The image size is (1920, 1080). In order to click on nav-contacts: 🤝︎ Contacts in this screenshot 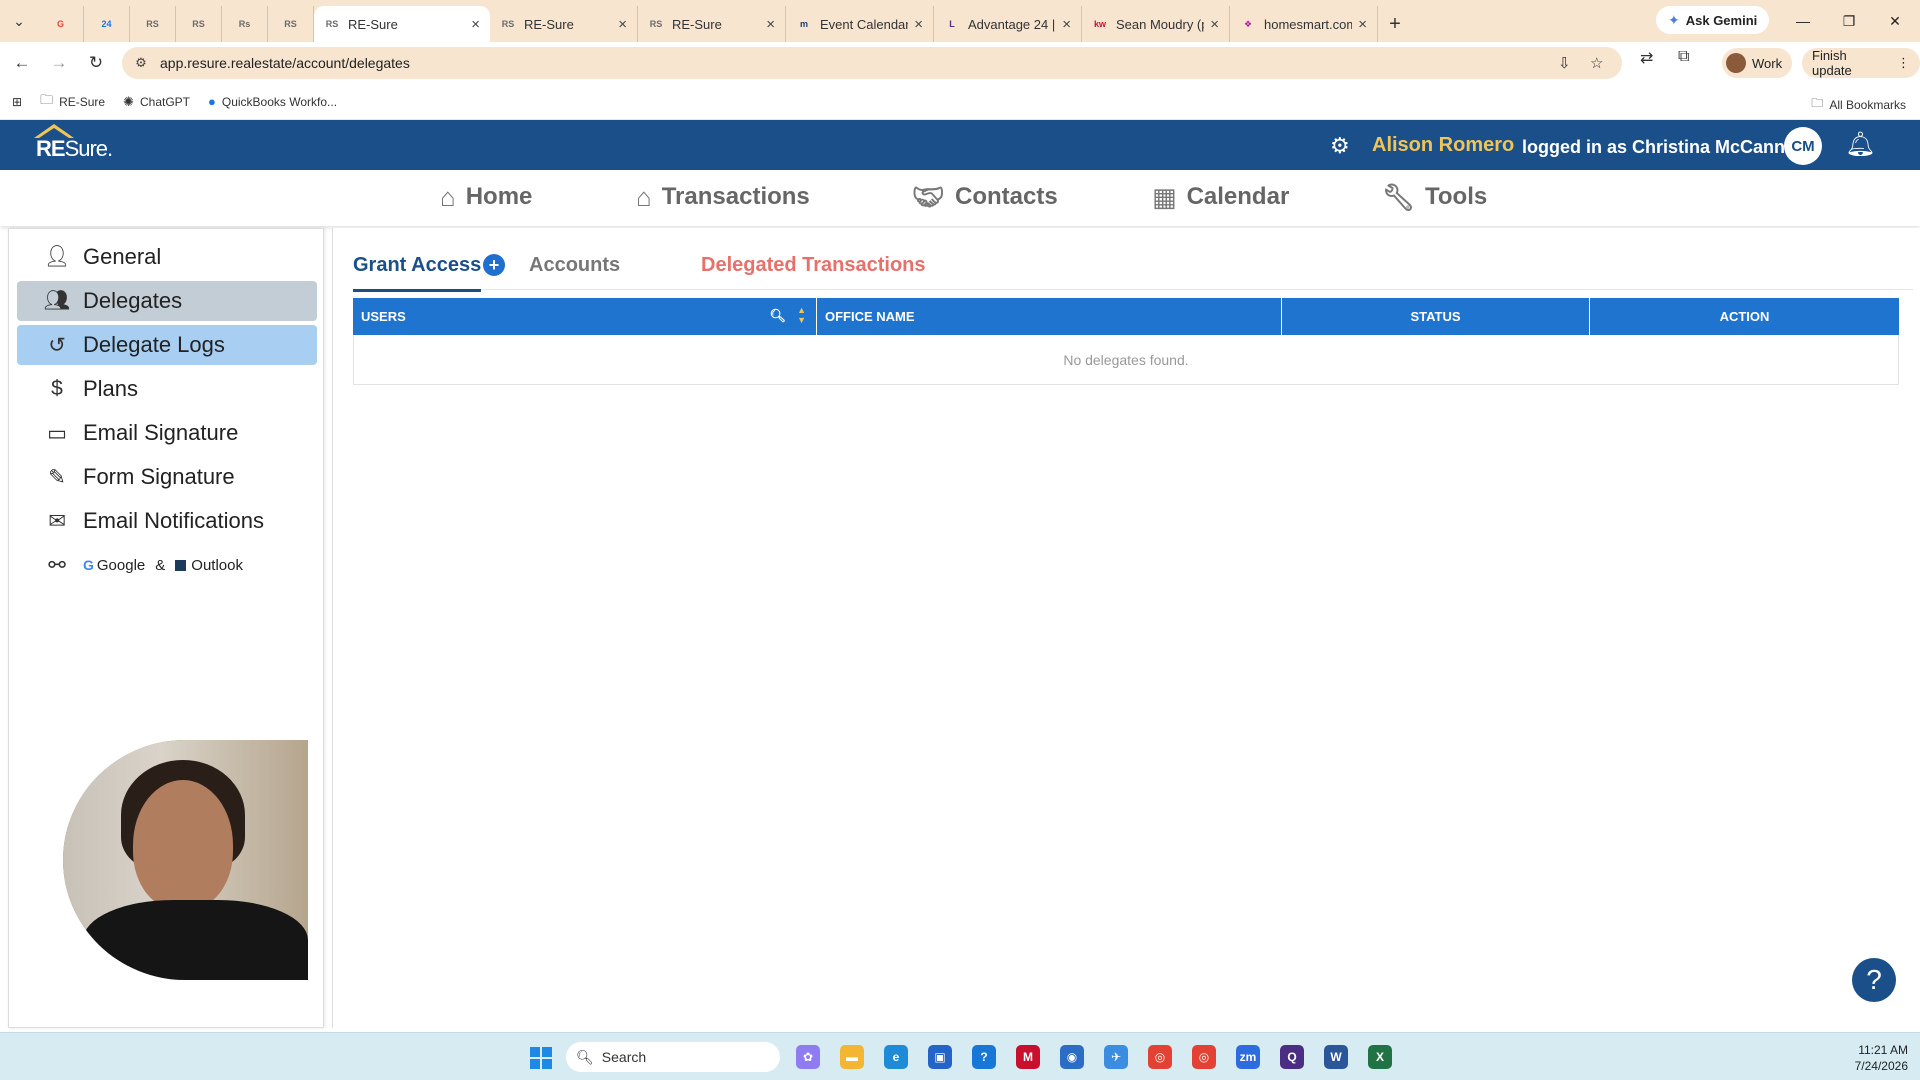, I will do `click(985, 197)`.